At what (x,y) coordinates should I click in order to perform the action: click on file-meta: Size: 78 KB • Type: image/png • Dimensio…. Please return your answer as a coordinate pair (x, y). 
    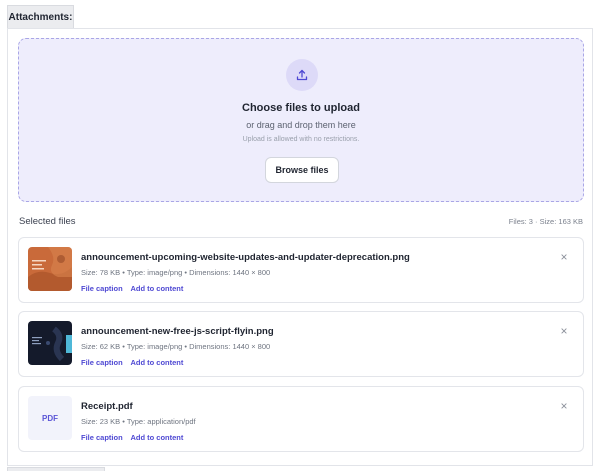
    Looking at the image, I should click on (176, 272).